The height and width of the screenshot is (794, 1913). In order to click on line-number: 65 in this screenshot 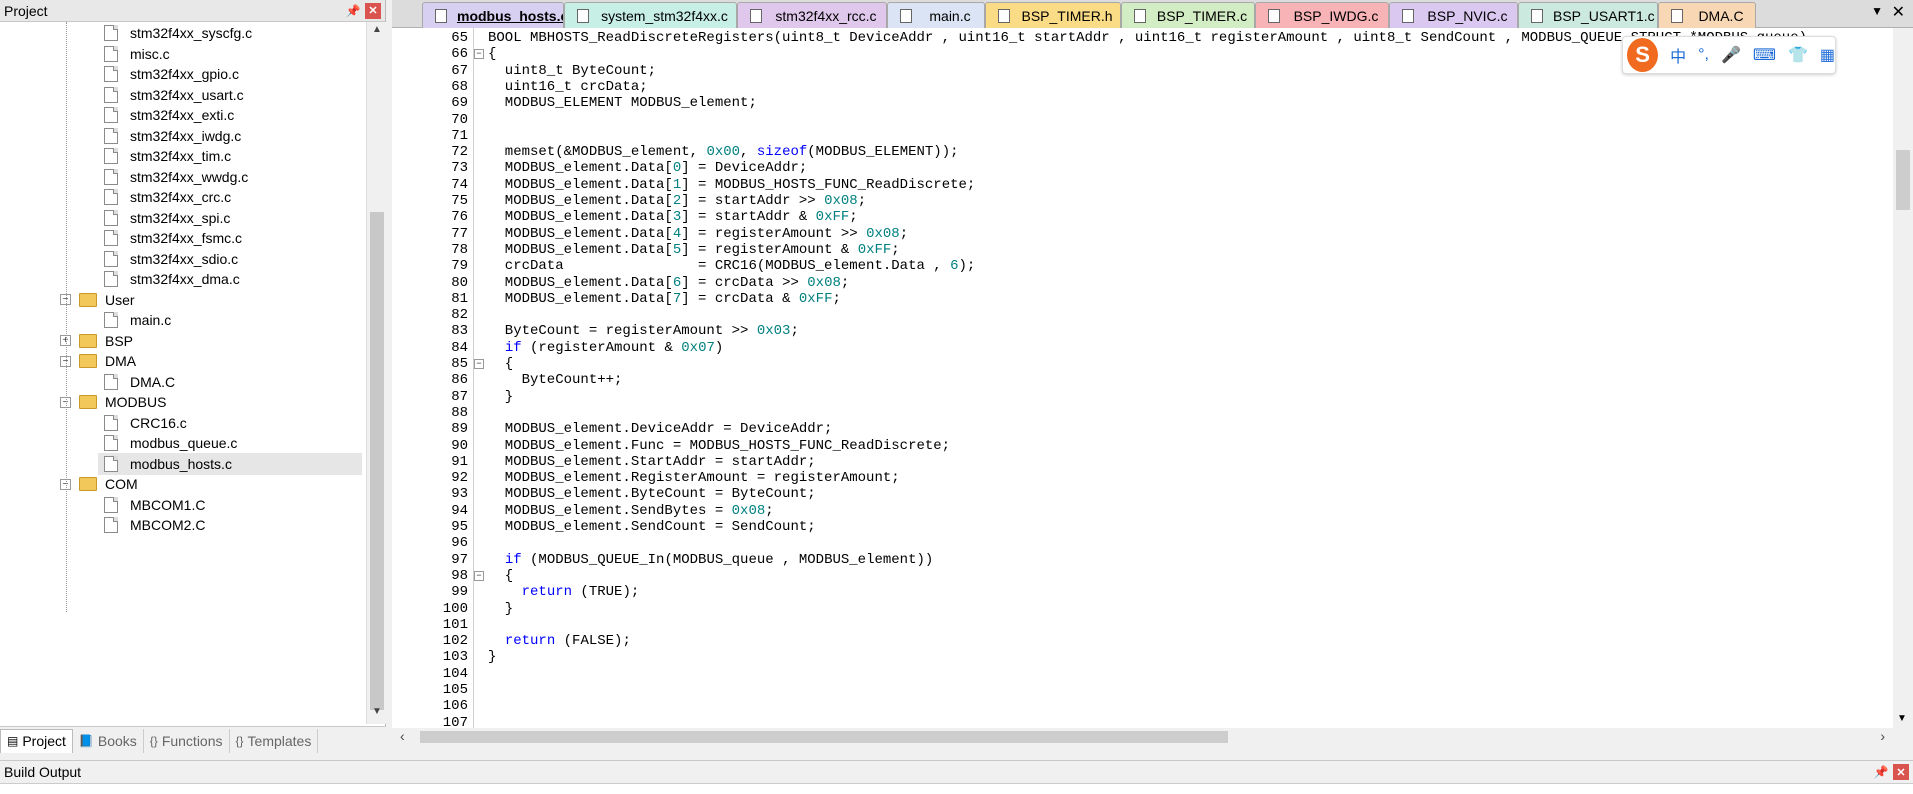, I will do `click(459, 38)`.